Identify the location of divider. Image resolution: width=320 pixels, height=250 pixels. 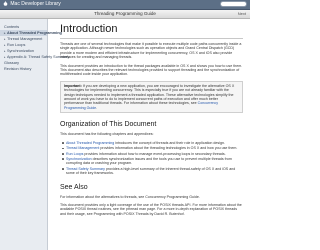
(151, 38).